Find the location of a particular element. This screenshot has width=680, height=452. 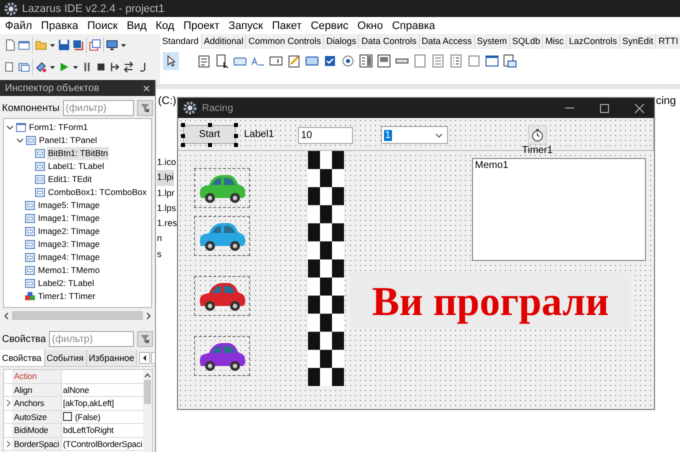

scrollbar-thumb is located at coordinates (147, 392).